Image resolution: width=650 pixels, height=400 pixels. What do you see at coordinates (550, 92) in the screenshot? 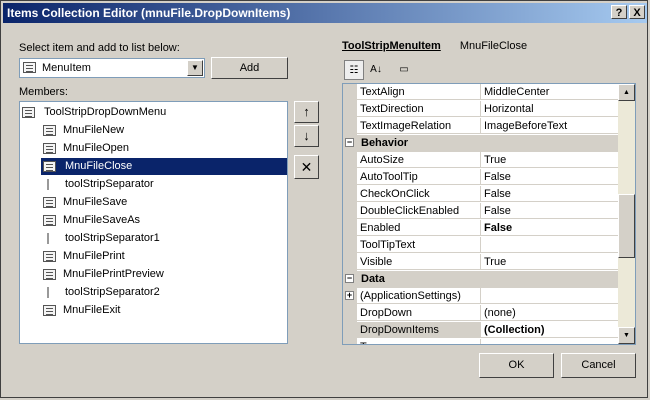
I see `property-value: MiddleCenter` at bounding box center [550, 92].